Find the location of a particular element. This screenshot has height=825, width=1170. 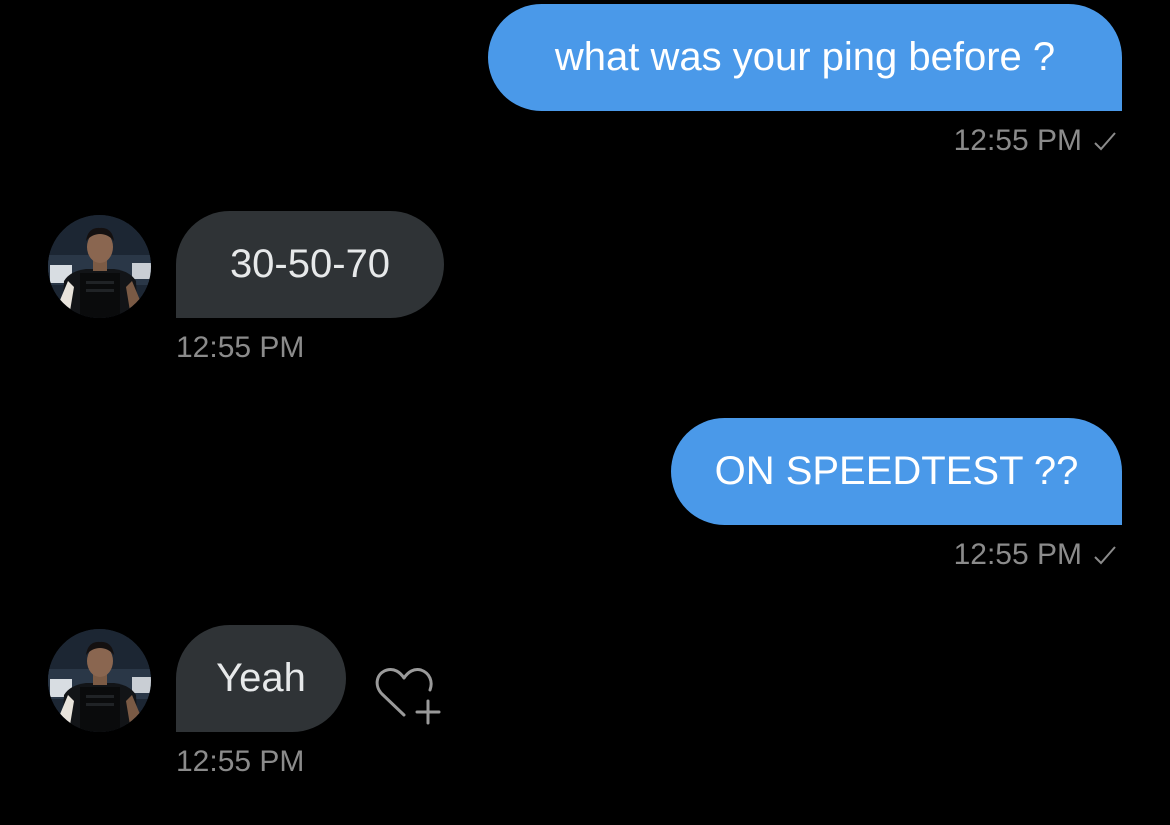

received-message-bubble: Yeah is located at coordinates (261, 678).